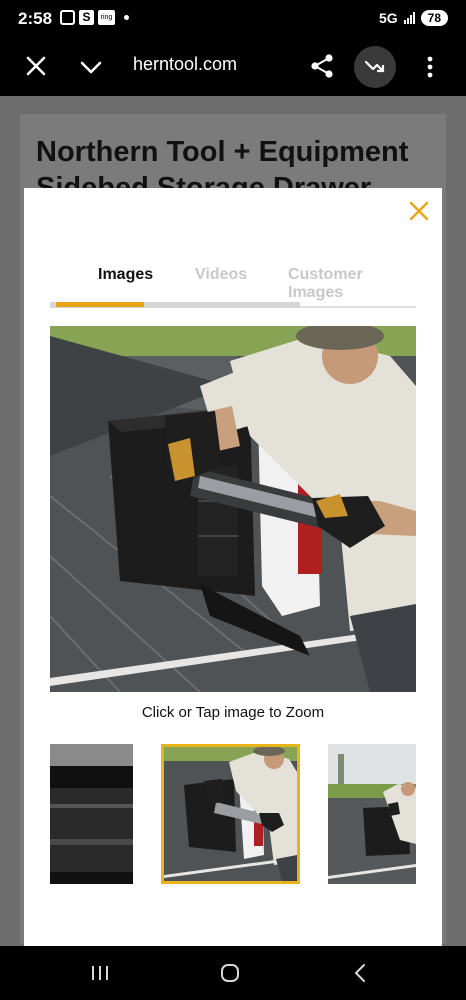 The height and width of the screenshot is (1000, 466). I want to click on zoom-caption: Click or Tap image to Zoom, so click(233, 712).